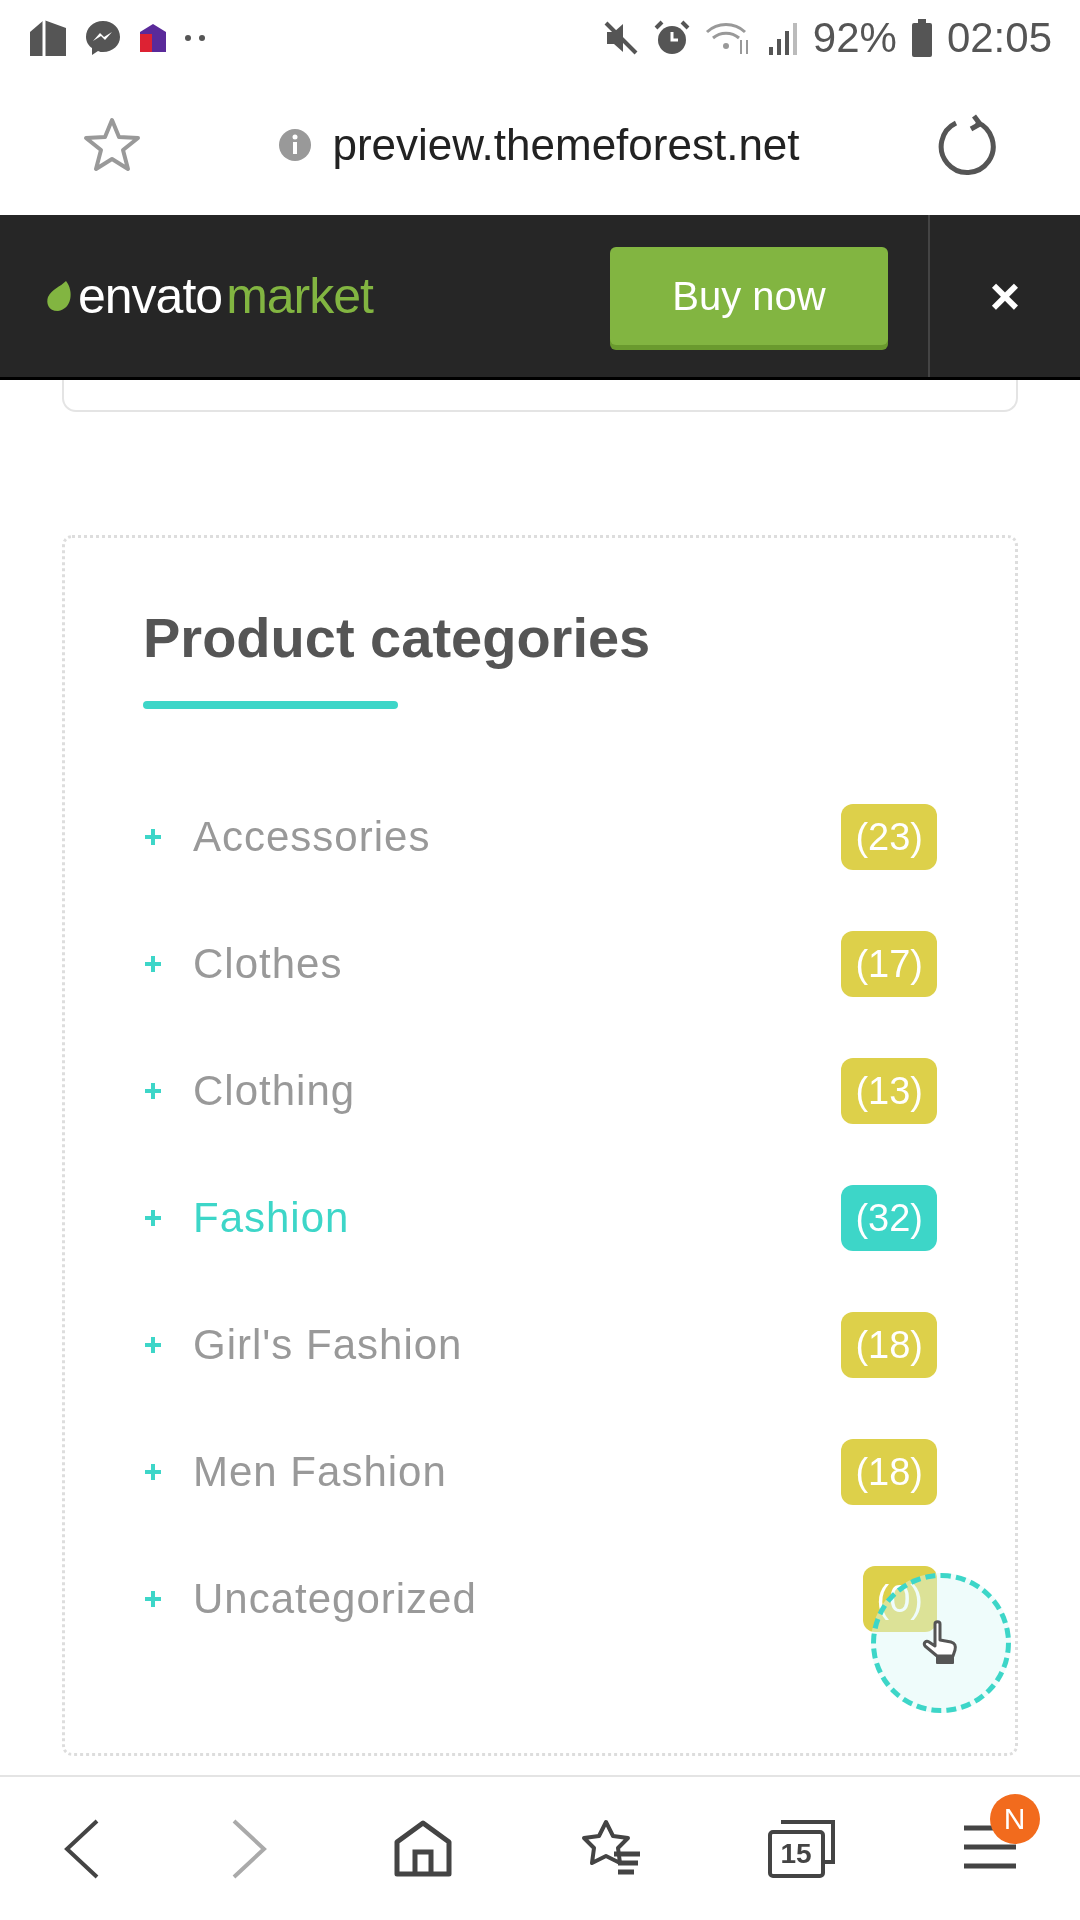 The height and width of the screenshot is (1920, 1080). I want to click on category-link: Clothes, so click(268, 963).